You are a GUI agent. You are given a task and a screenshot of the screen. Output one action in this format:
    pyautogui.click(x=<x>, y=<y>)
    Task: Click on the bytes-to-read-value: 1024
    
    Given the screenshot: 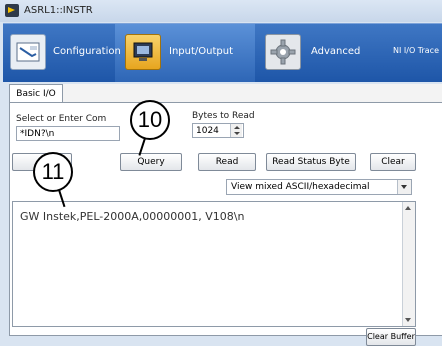 What is the action you would take?
    pyautogui.click(x=207, y=131)
    